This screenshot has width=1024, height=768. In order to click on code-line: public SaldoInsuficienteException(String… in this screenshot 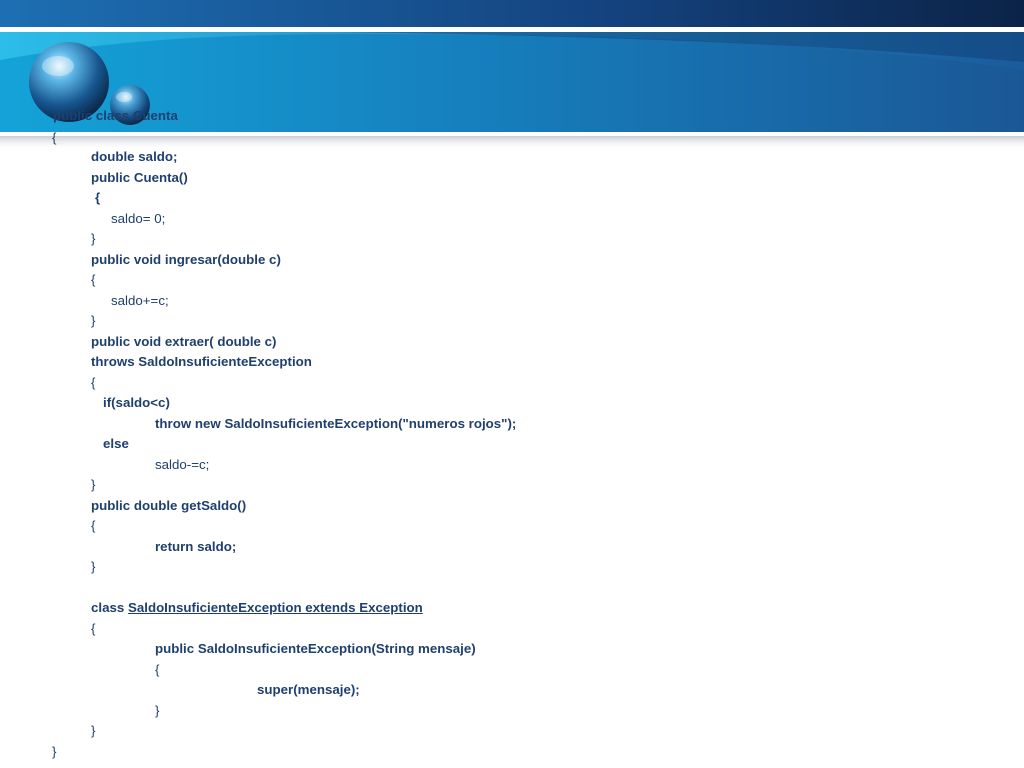, I will do `click(315, 648)`.